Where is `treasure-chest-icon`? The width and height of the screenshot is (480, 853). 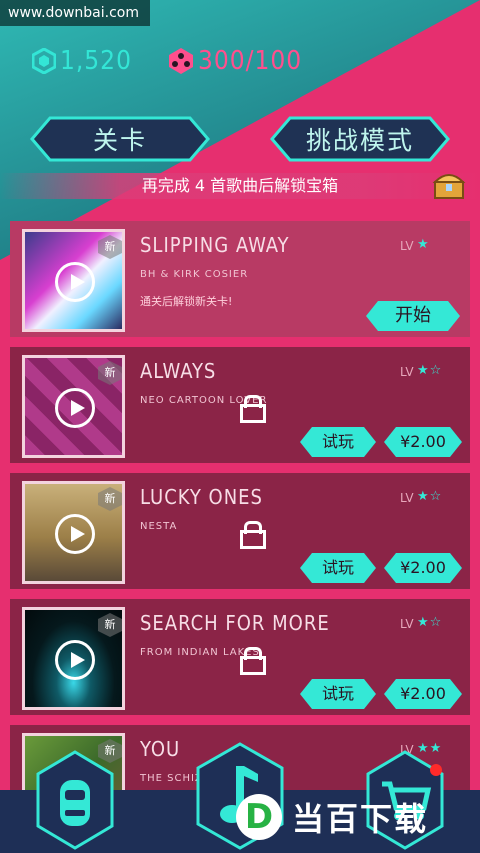 treasure-chest-icon is located at coordinates (449, 185).